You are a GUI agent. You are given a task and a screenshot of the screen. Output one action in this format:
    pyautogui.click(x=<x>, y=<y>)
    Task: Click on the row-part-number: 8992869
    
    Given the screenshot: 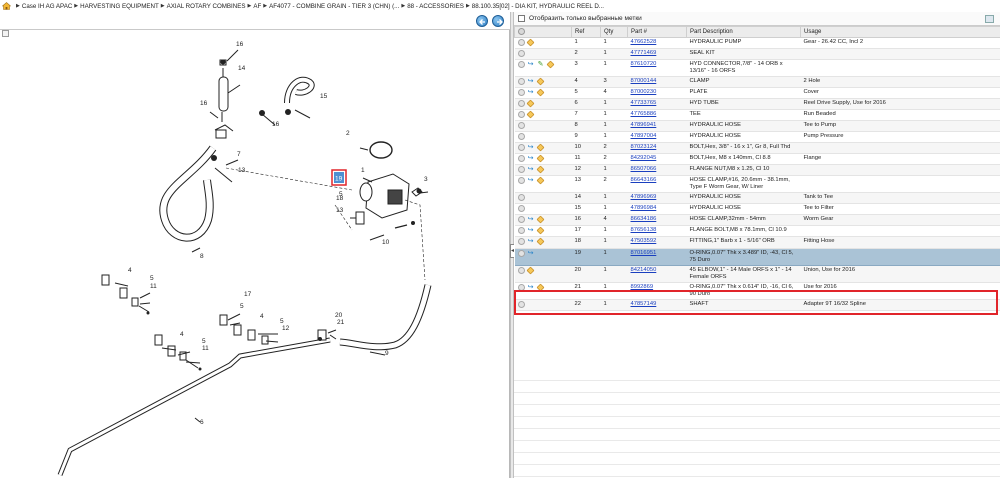 What is the action you would take?
    pyautogui.click(x=657, y=291)
    